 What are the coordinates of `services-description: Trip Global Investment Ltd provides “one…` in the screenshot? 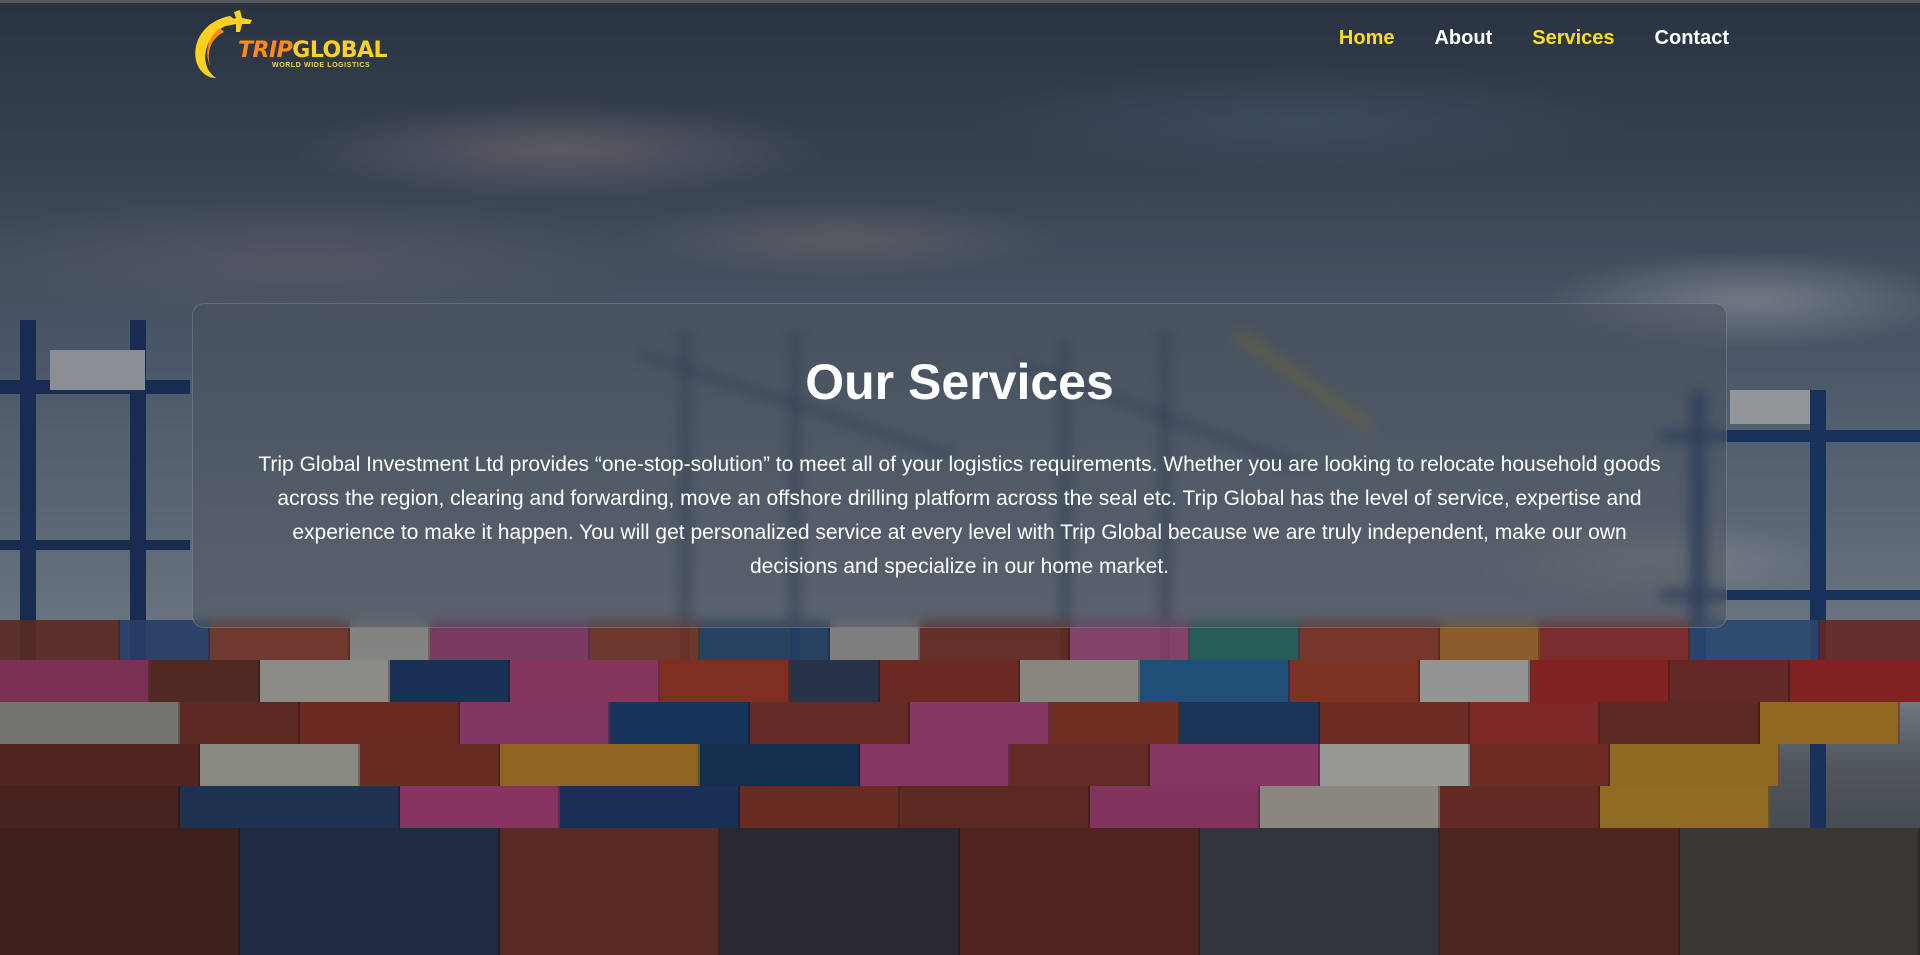 It's located at (959, 515).